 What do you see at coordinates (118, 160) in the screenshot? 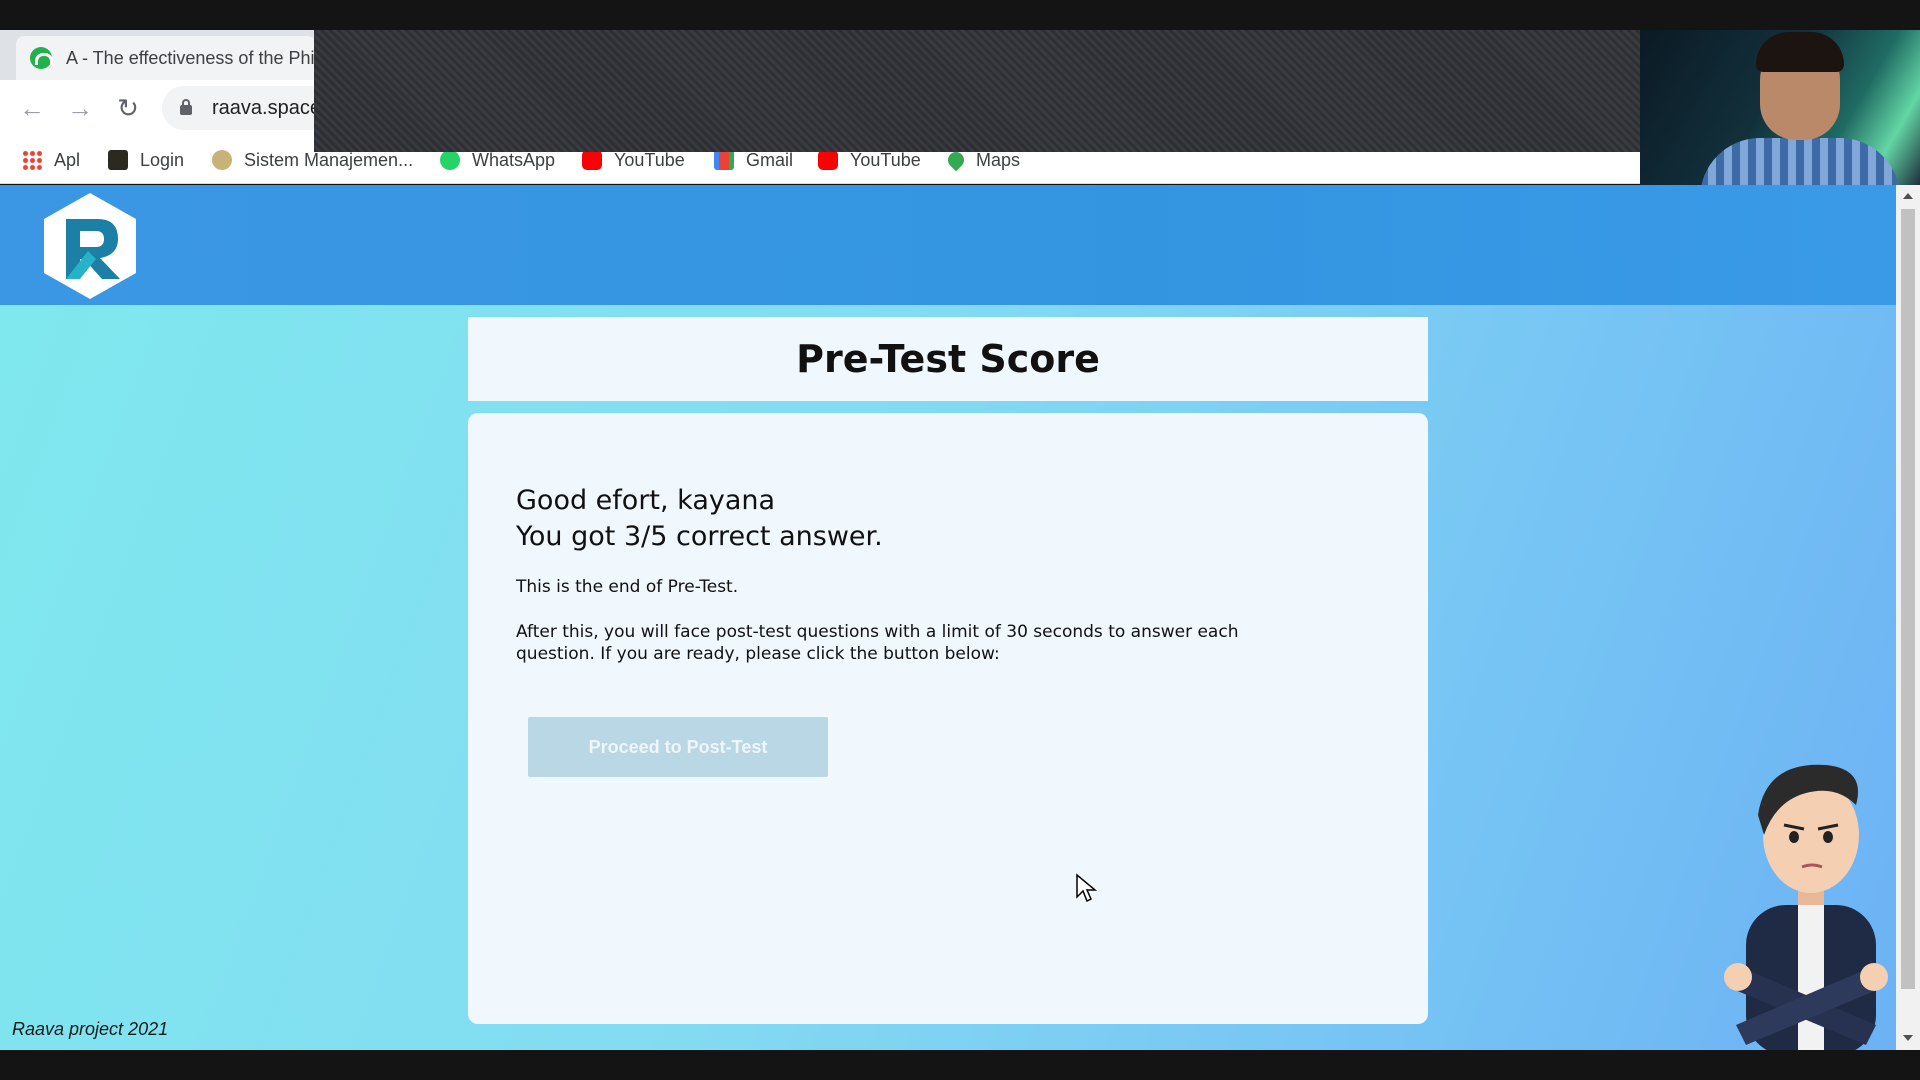
I see `login-favicon` at bounding box center [118, 160].